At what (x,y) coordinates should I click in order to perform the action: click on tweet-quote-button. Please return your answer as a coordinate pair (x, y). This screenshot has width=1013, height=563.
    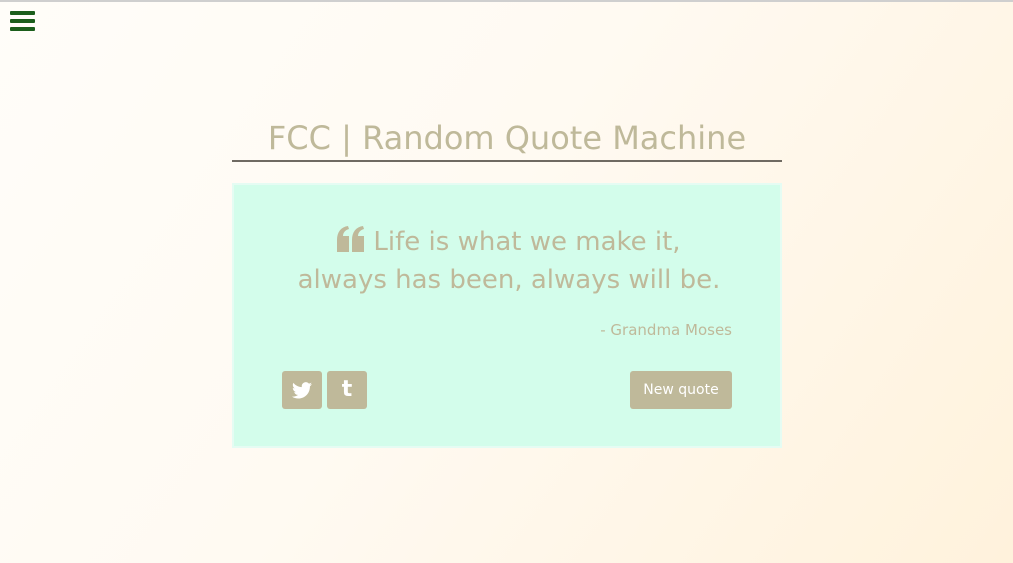
    Looking at the image, I should click on (302, 390).